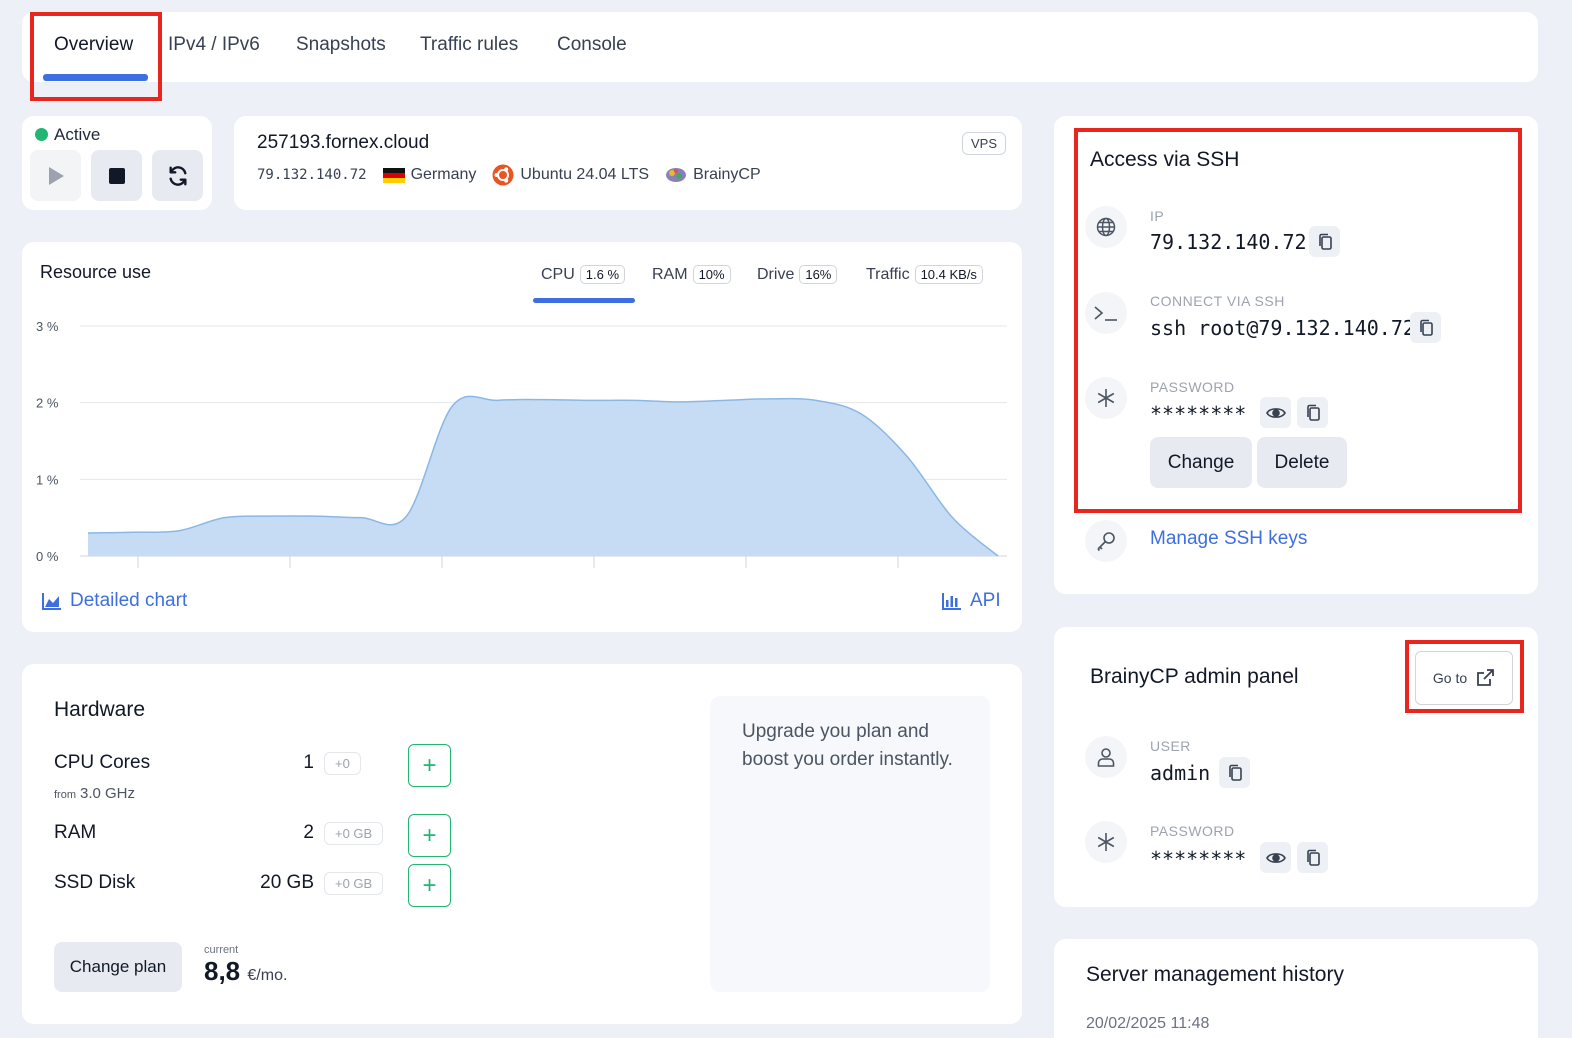 The image size is (1572, 1038). What do you see at coordinates (585, 174) in the screenshot?
I see `server-os-label: Ubuntu 24.04 LTS` at bounding box center [585, 174].